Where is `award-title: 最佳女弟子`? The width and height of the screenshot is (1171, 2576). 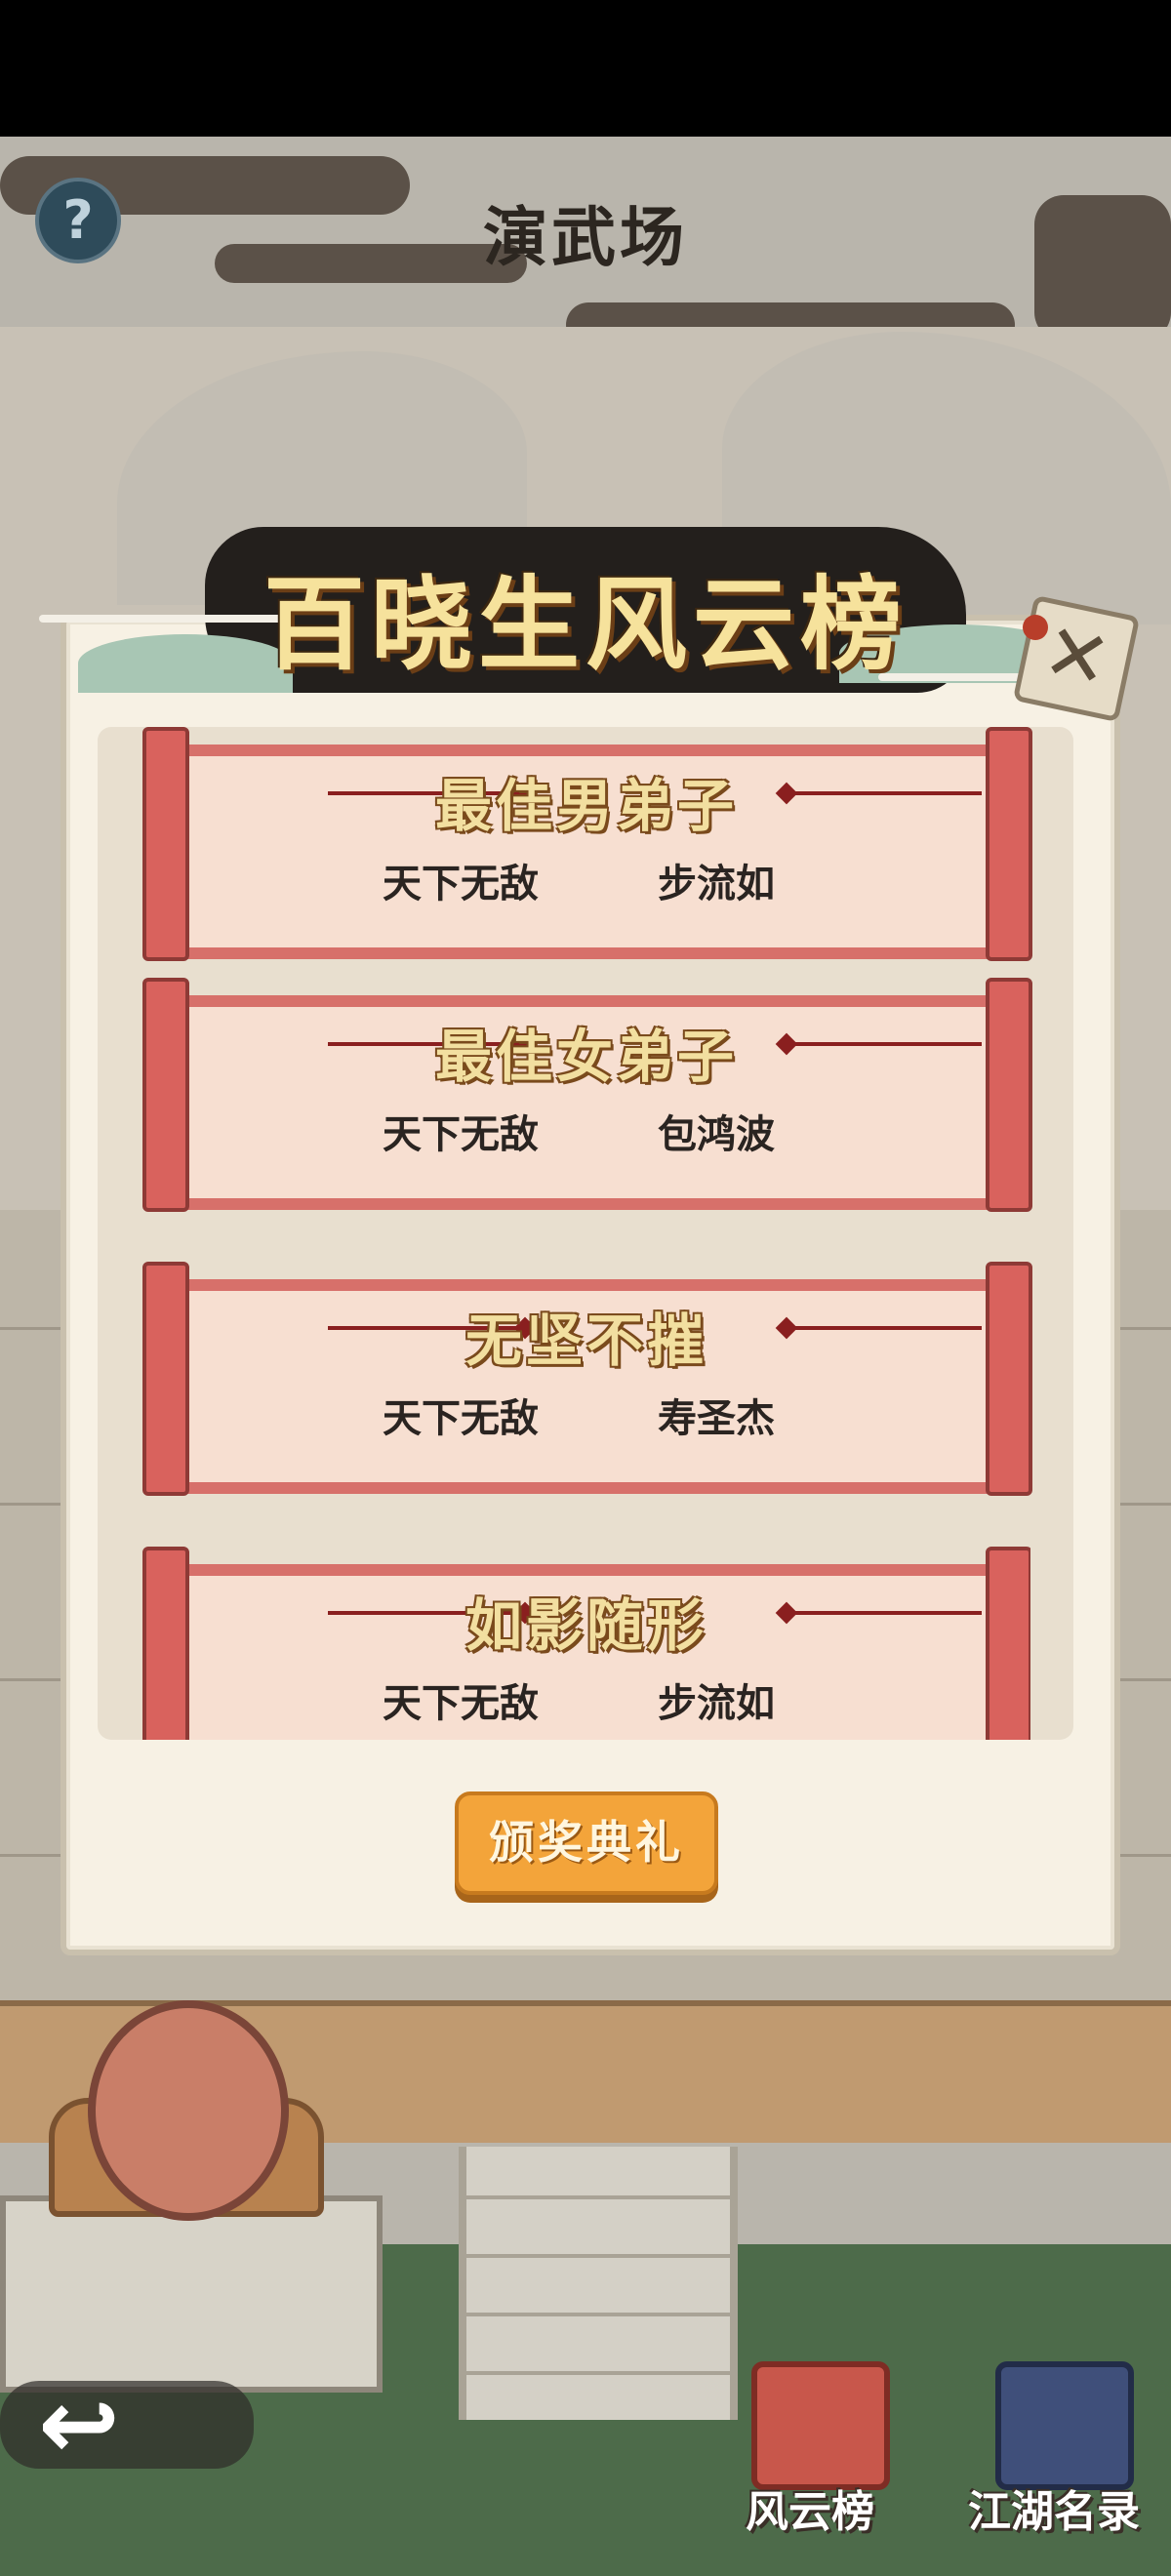 award-title: 最佳女弟子 is located at coordinates (586, 1057).